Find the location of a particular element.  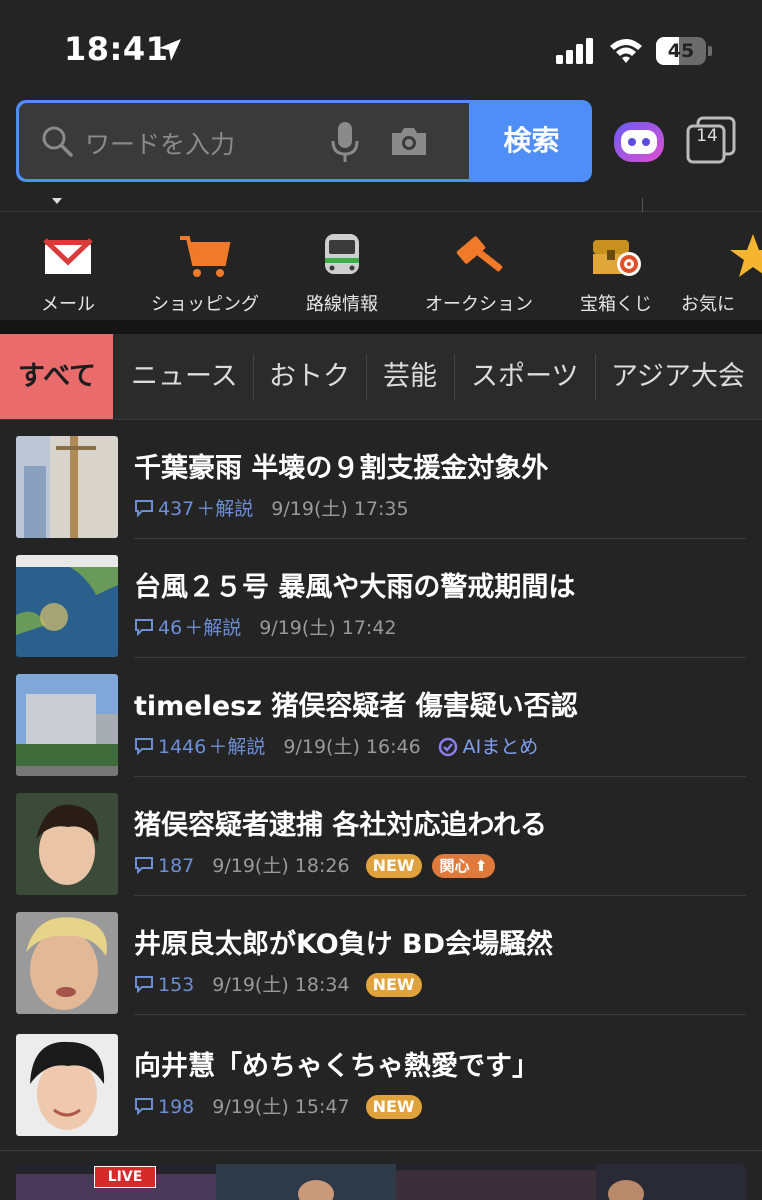

header-strip is located at coordinates (381, 204).